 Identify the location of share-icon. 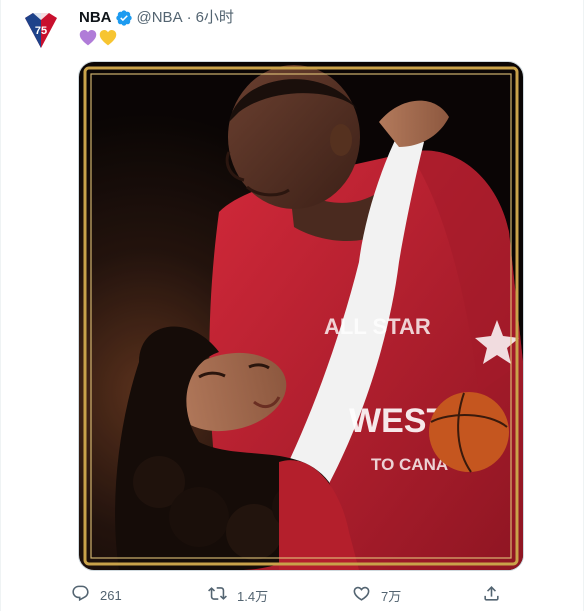
(491, 595).